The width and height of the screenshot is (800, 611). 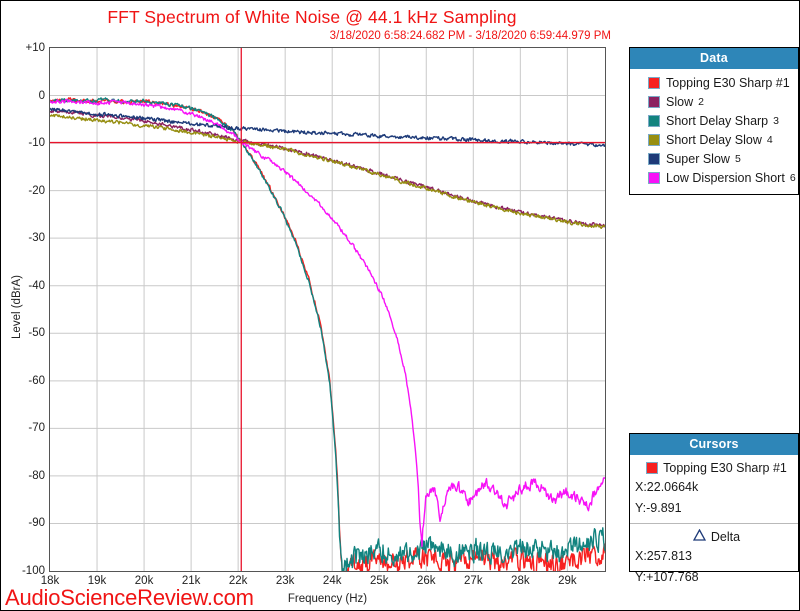 What do you see at coordinates (769, 139) in the screenshot?
I see `legend-item-number: 4` at bounding box center [769, 139].